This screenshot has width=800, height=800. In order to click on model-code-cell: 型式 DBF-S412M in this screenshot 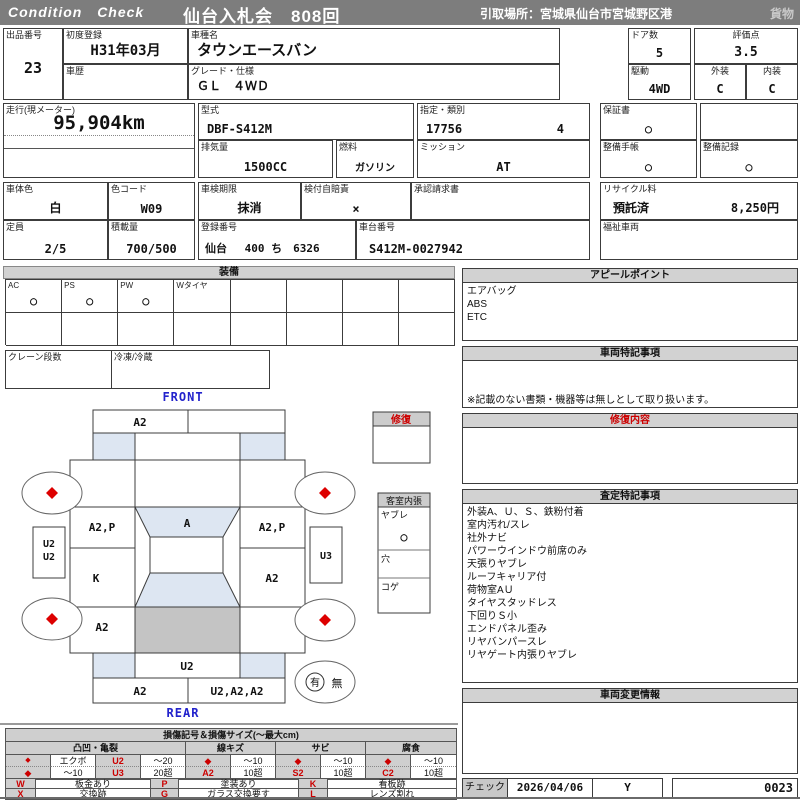, I will do `click(306, 121)`.